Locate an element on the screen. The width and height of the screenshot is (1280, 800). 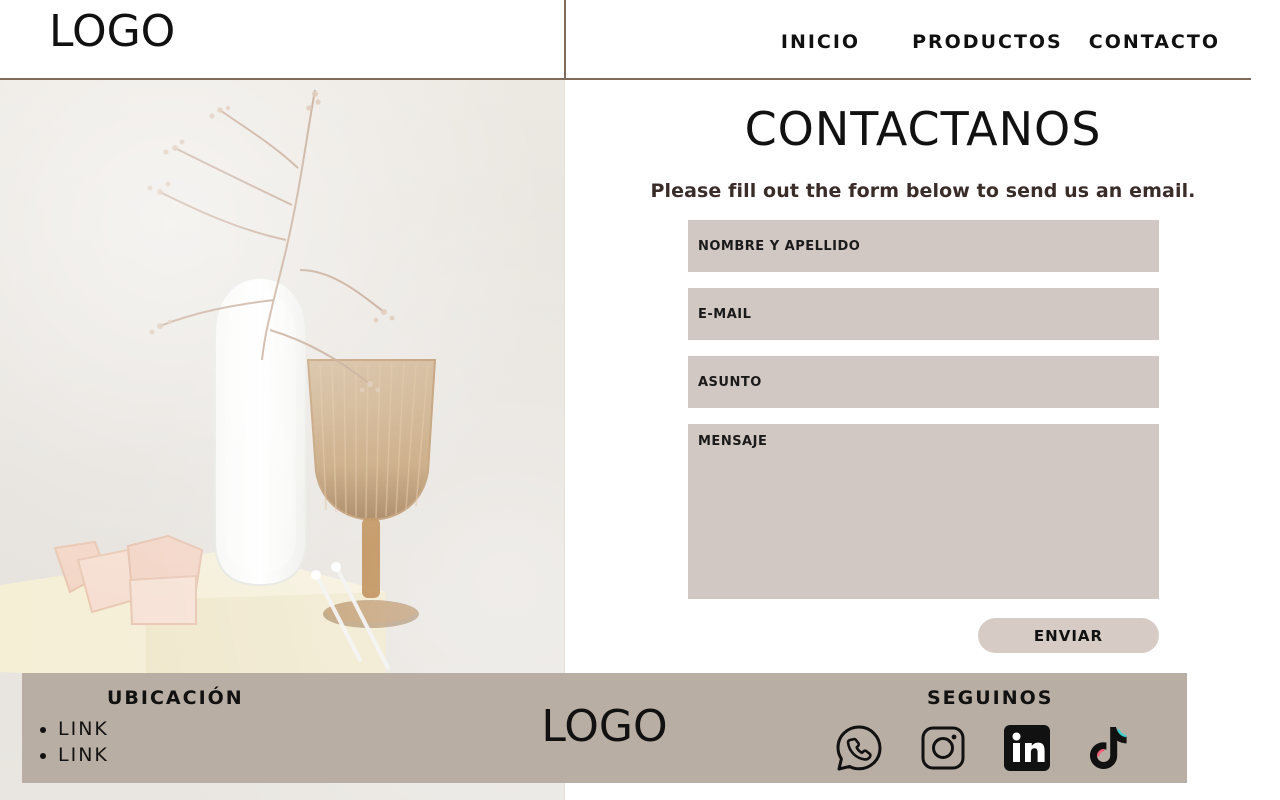
tiktok-icon is located at coordinates (1111, 748).